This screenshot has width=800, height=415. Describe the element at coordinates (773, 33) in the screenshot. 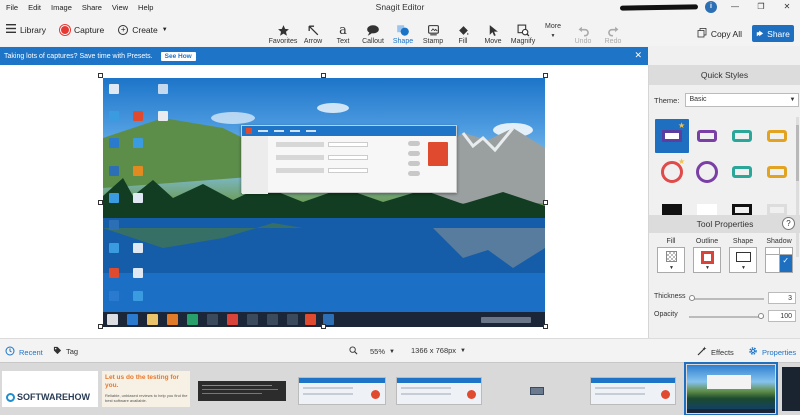

I see `share-button: Share` at that location.